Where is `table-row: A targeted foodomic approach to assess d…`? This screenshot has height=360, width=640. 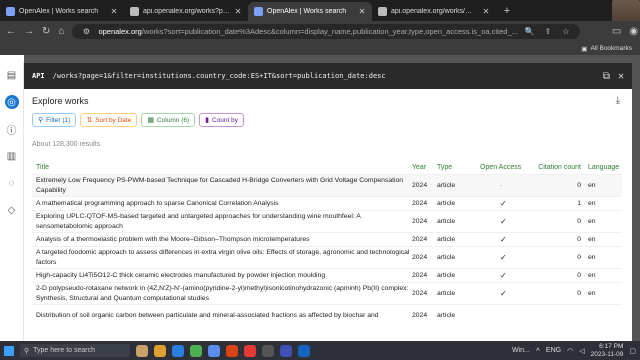 table-row: A targeted foodomic approach to assess d… is located at coordinates (327, 257).